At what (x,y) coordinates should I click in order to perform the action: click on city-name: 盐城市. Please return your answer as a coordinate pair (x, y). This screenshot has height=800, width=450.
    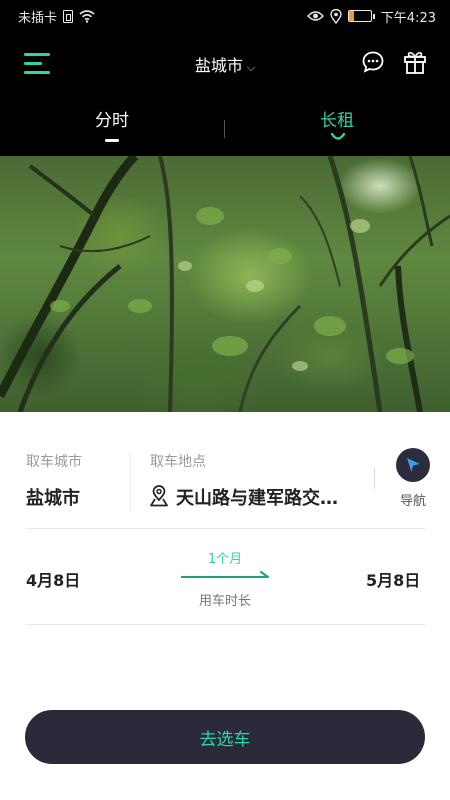
    Looking at the image, I should click on (218, 65).